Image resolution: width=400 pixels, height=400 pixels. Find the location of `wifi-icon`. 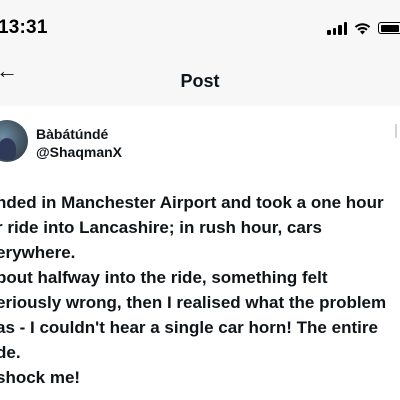

wifi-icon is located at coordinates (362, 28).